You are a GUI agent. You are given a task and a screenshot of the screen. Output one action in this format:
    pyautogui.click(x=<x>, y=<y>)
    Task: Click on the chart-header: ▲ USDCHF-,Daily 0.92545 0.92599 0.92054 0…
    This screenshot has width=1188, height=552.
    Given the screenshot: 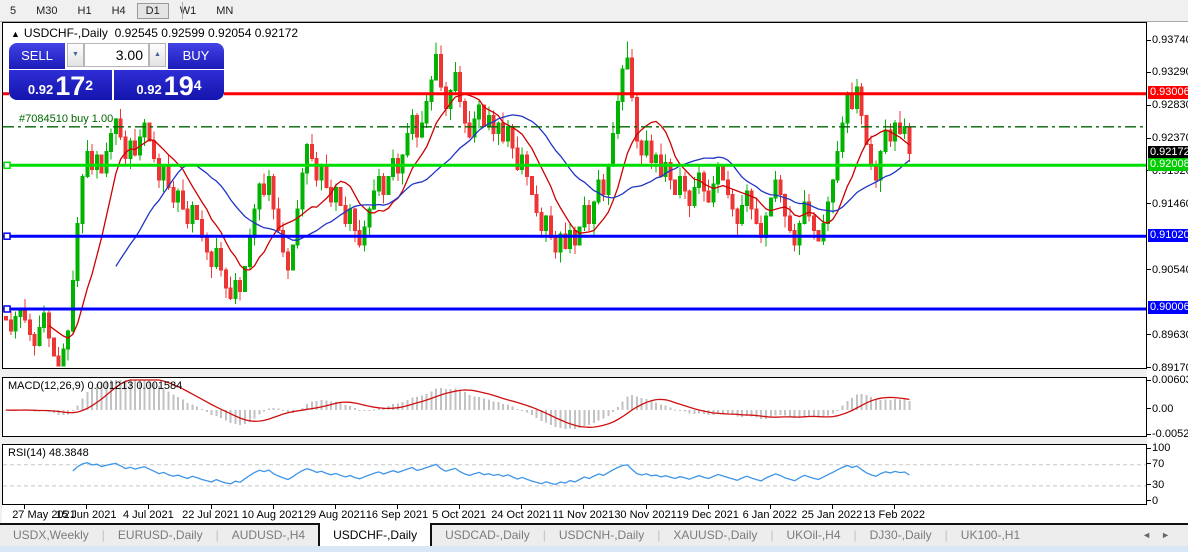 What is the action you would take?
    pyautogui.click(x=154, y=33)
    